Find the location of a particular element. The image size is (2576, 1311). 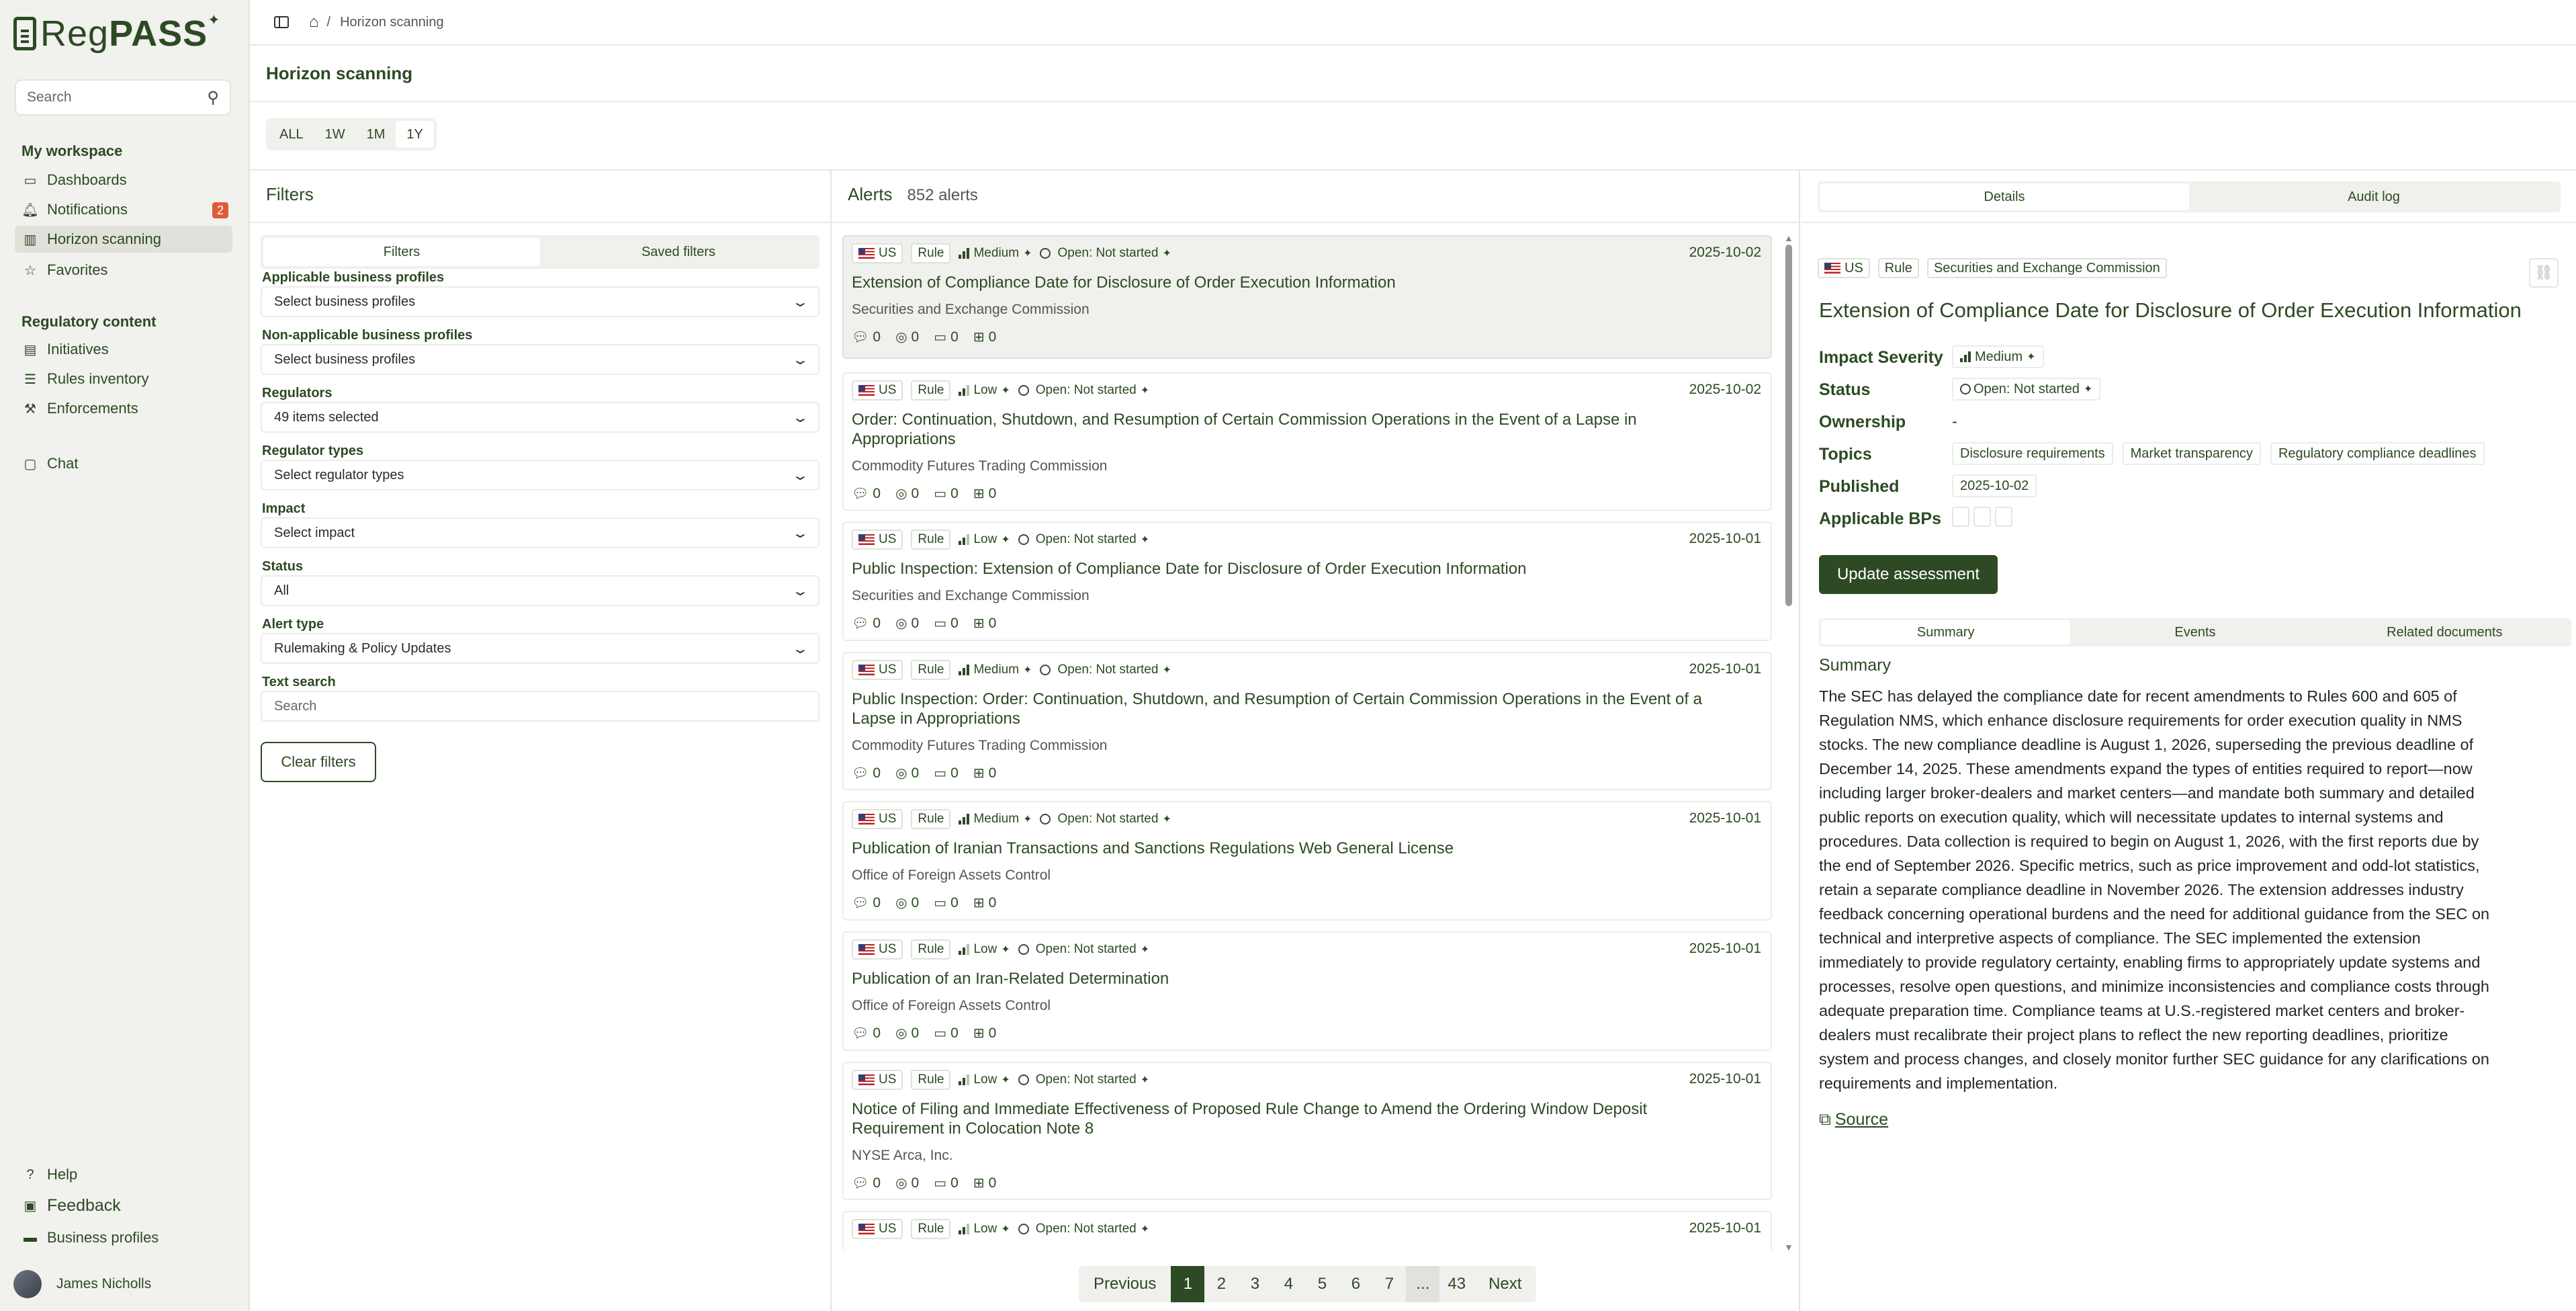

sidebar-item-business-profiles: ▬ Business profiles is located at coordinates (123, 1237).